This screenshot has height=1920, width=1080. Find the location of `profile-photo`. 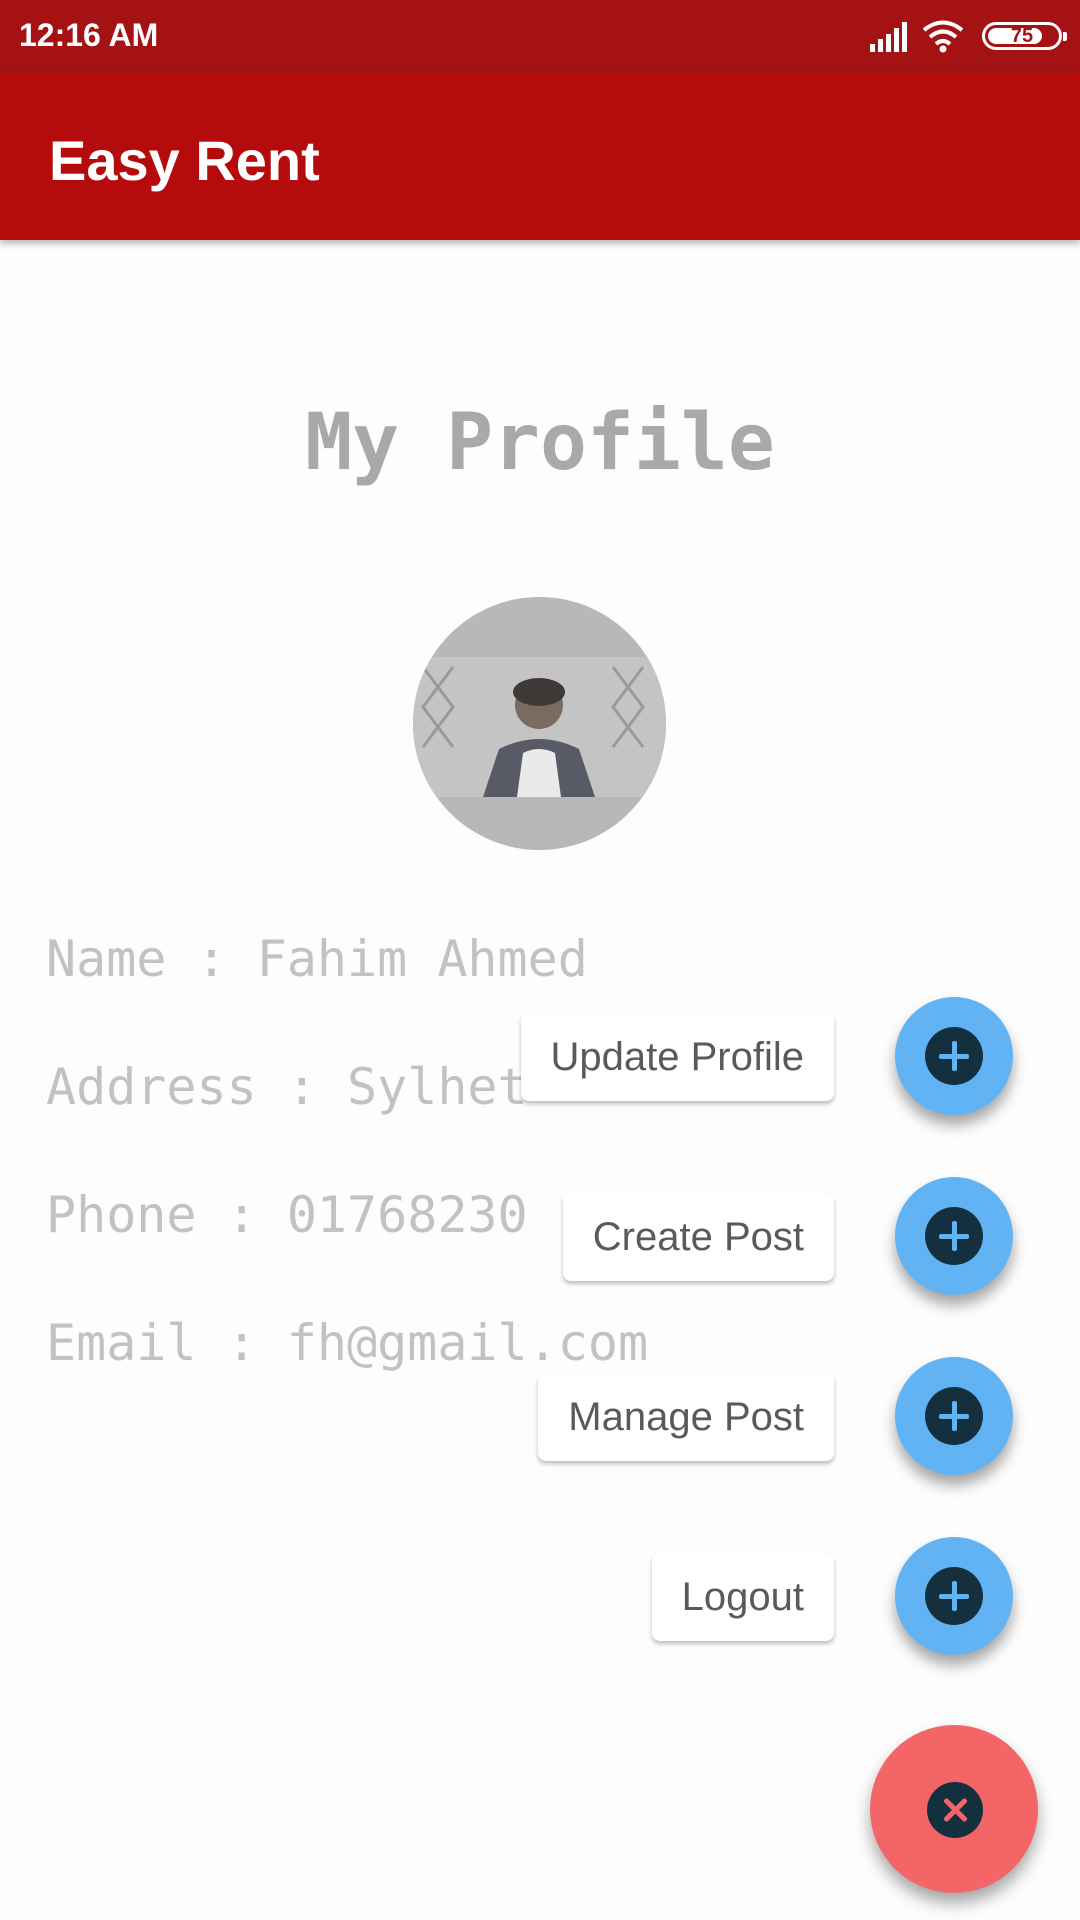

profile-photo is located at coordinates (539, 727).